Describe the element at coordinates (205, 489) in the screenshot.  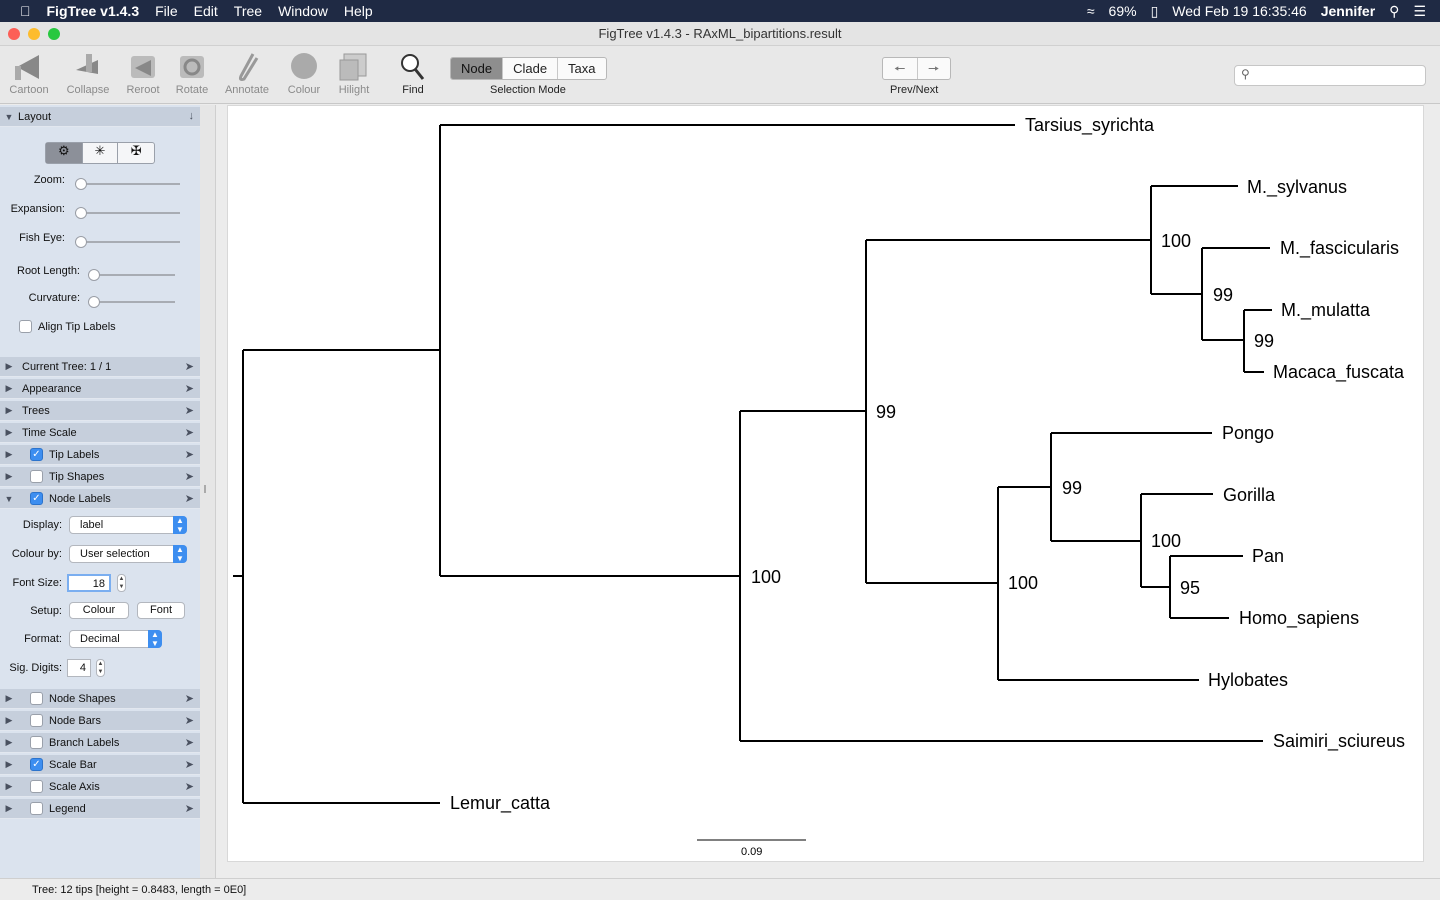
I see `divider-grip` at that location.